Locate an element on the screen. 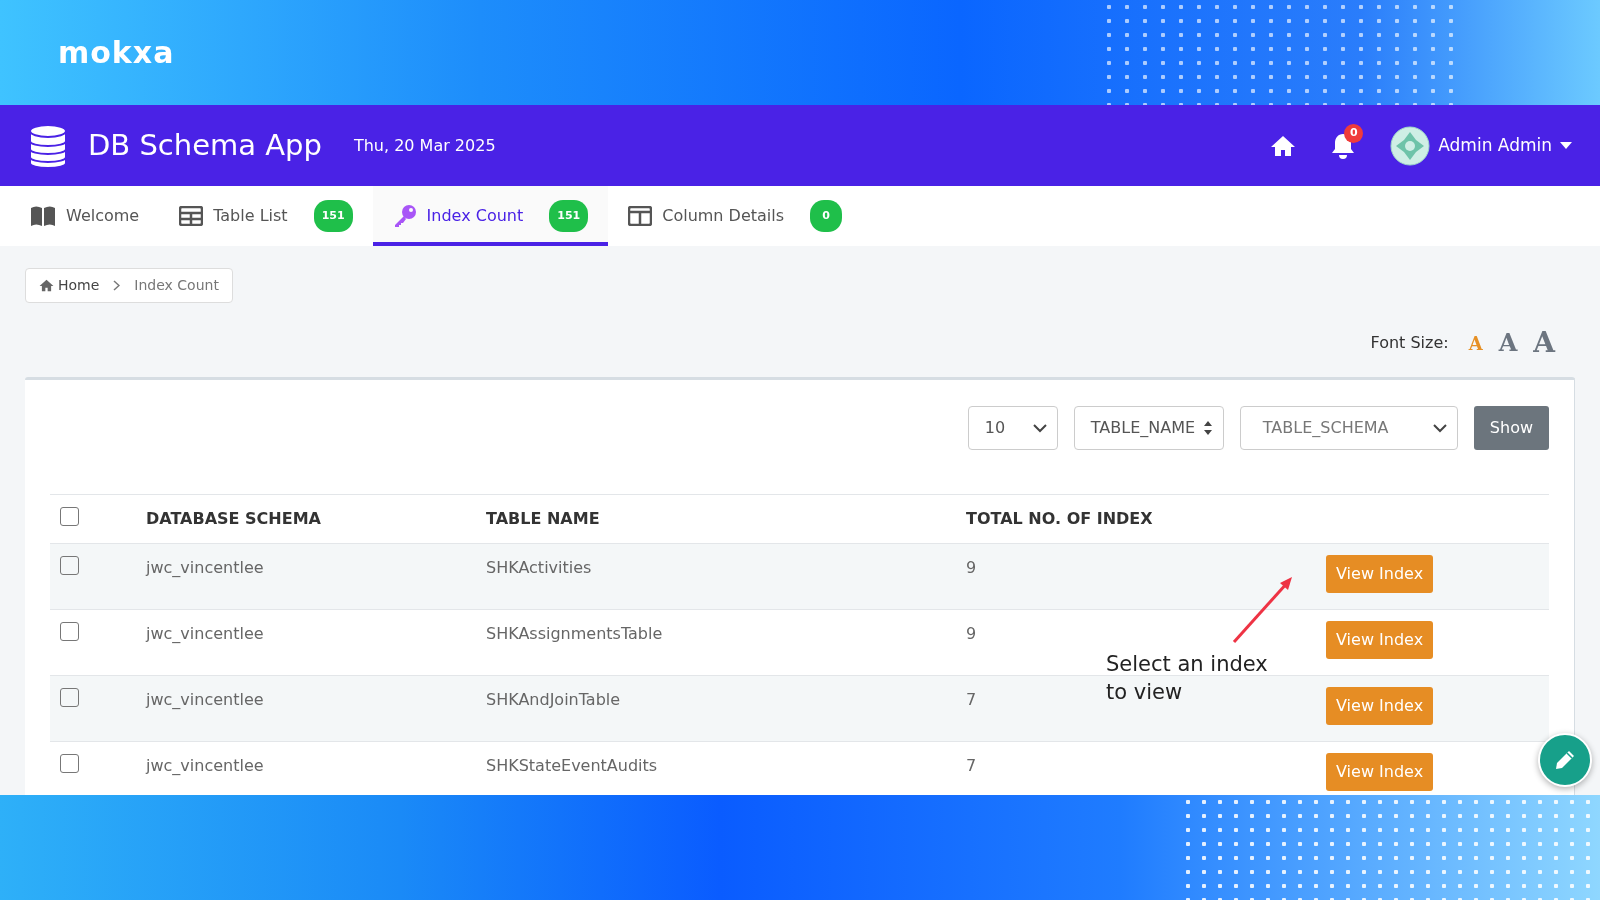 The width and height of the screenshot is (1600, 900). breadcrumb-link: Home is located at coordinates (79, 285).